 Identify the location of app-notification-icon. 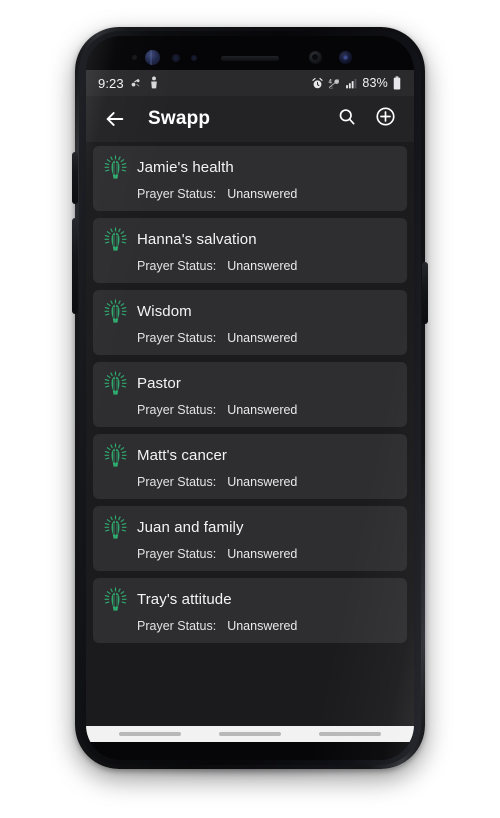
(154, 83).